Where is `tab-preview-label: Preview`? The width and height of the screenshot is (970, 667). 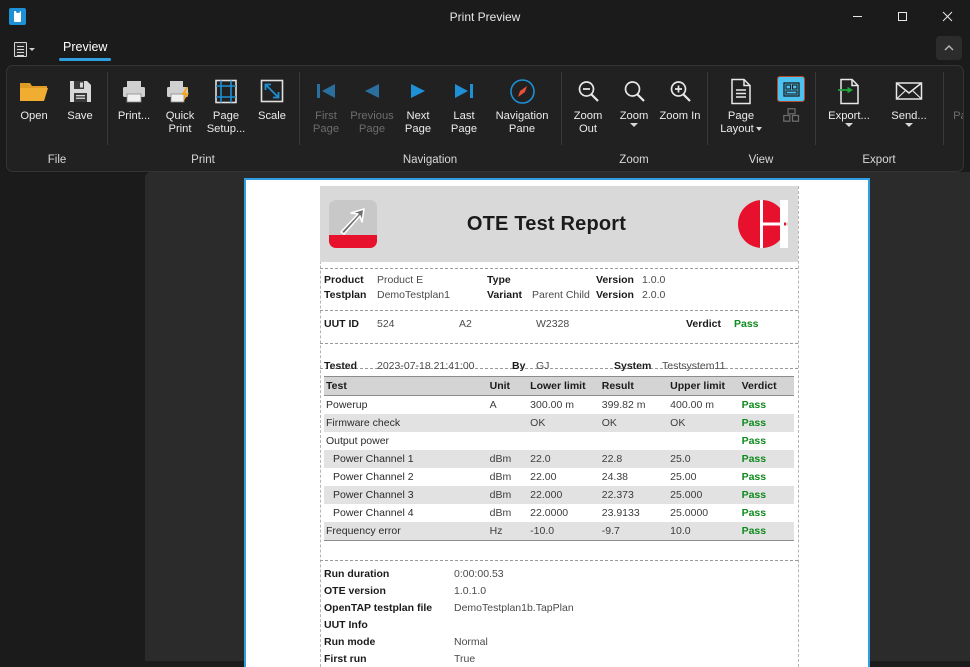 tab-preview-label: Preview is located at coordinates (85, 47).